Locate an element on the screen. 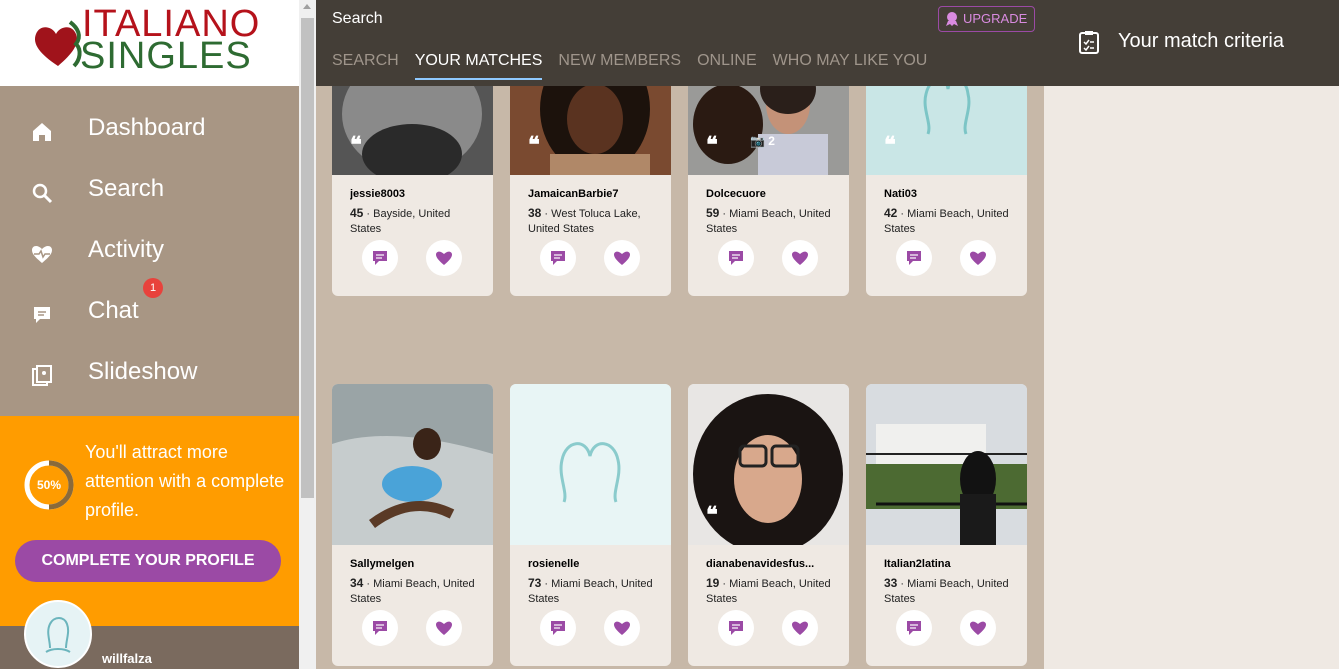 The width and height of the screenshot is (1339, 669). card-info: 19 · Miami Beach, United States is located at coordinates (768, 590).